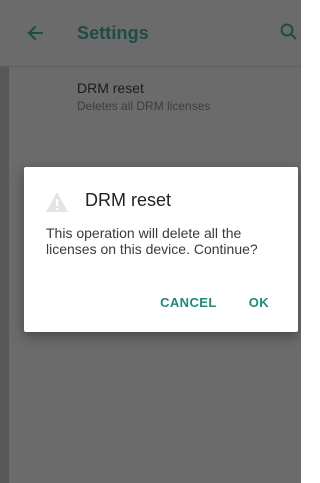  What do you see at coordinates (150, 98) in the screenshot?
I see `preference-item-drm-reset: DRM reset Deletes all DRM licenses` at bounding box center [150, 98].